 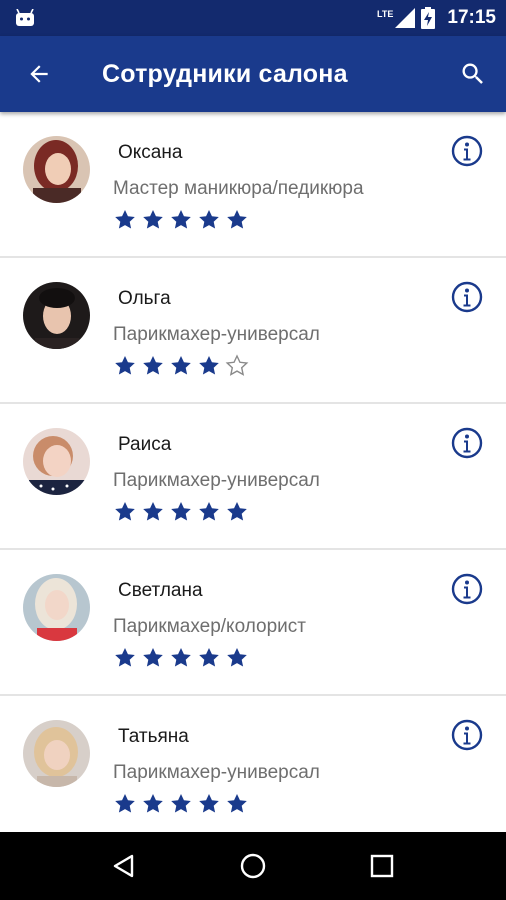 What do you see at coordinates (25, 17) in the screenshot?
I see `android-notification-icon` at bounding box center [25, 17].